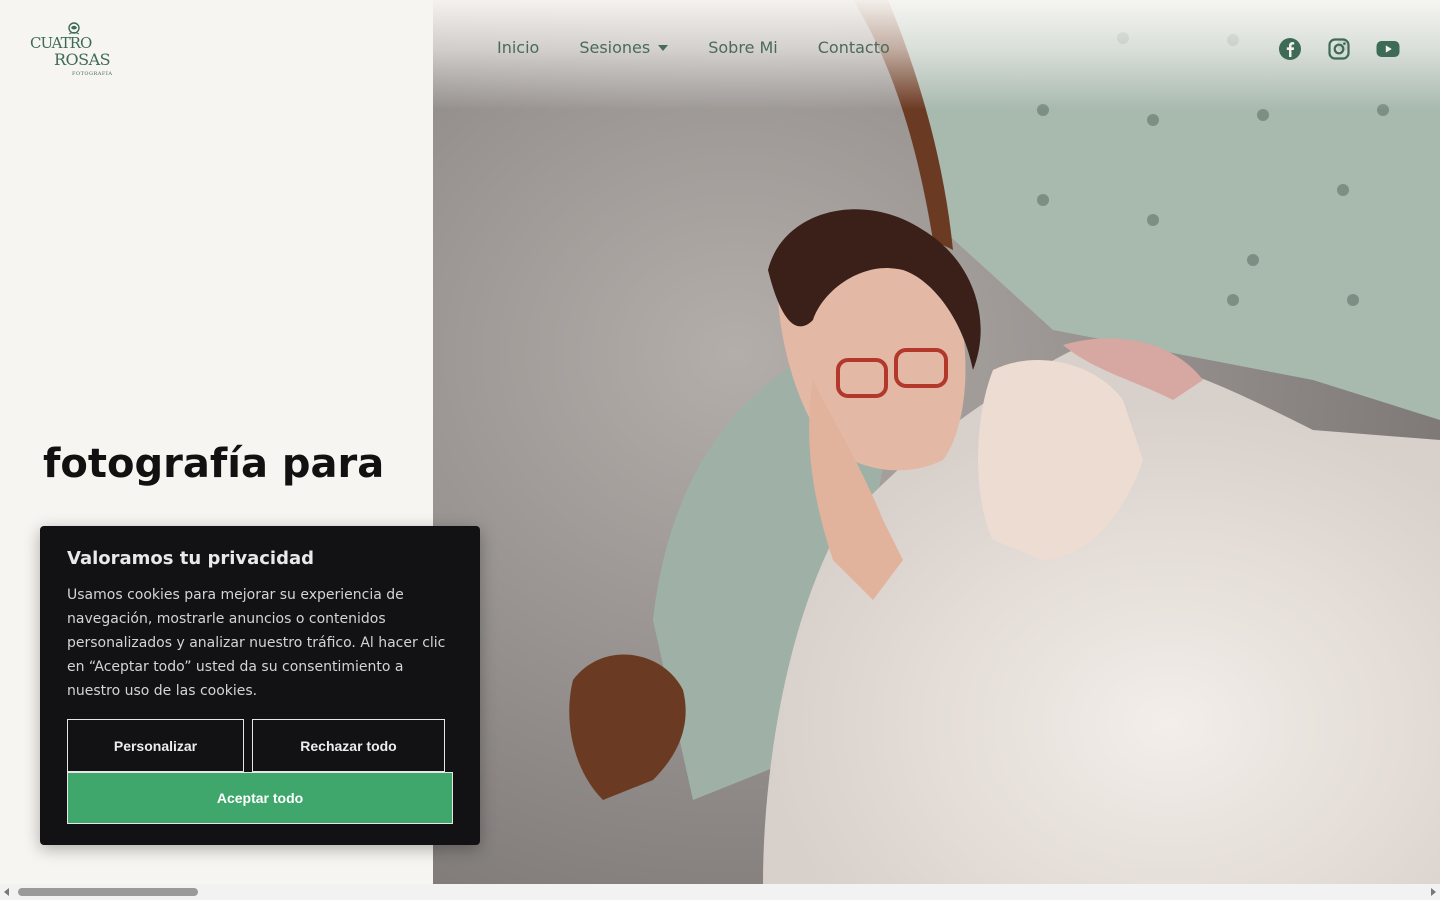 Image resolution: width=1440 pixels, height=900 pixels. I want to click on nav-item-label: Sobre Mi, so click(743, 47).